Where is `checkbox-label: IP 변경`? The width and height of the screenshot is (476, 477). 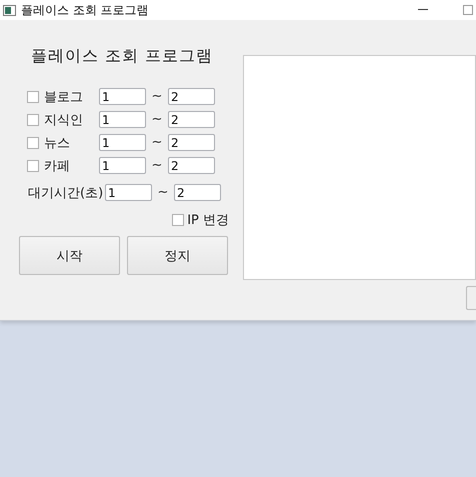 checkbox-label: IP 변경 is located at coordinates (208, 220).